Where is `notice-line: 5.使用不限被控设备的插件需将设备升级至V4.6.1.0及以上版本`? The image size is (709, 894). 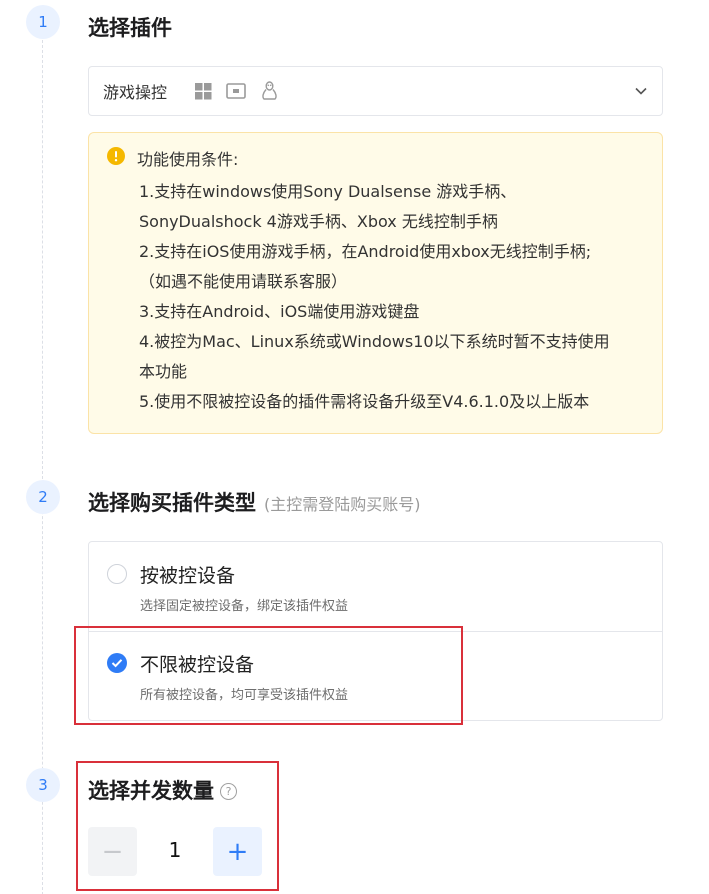 notice-line: 5.使用不限被控设备的插件需将设备升级至V4.6.1.0及以上版本 is located at coordinates (364, 401).